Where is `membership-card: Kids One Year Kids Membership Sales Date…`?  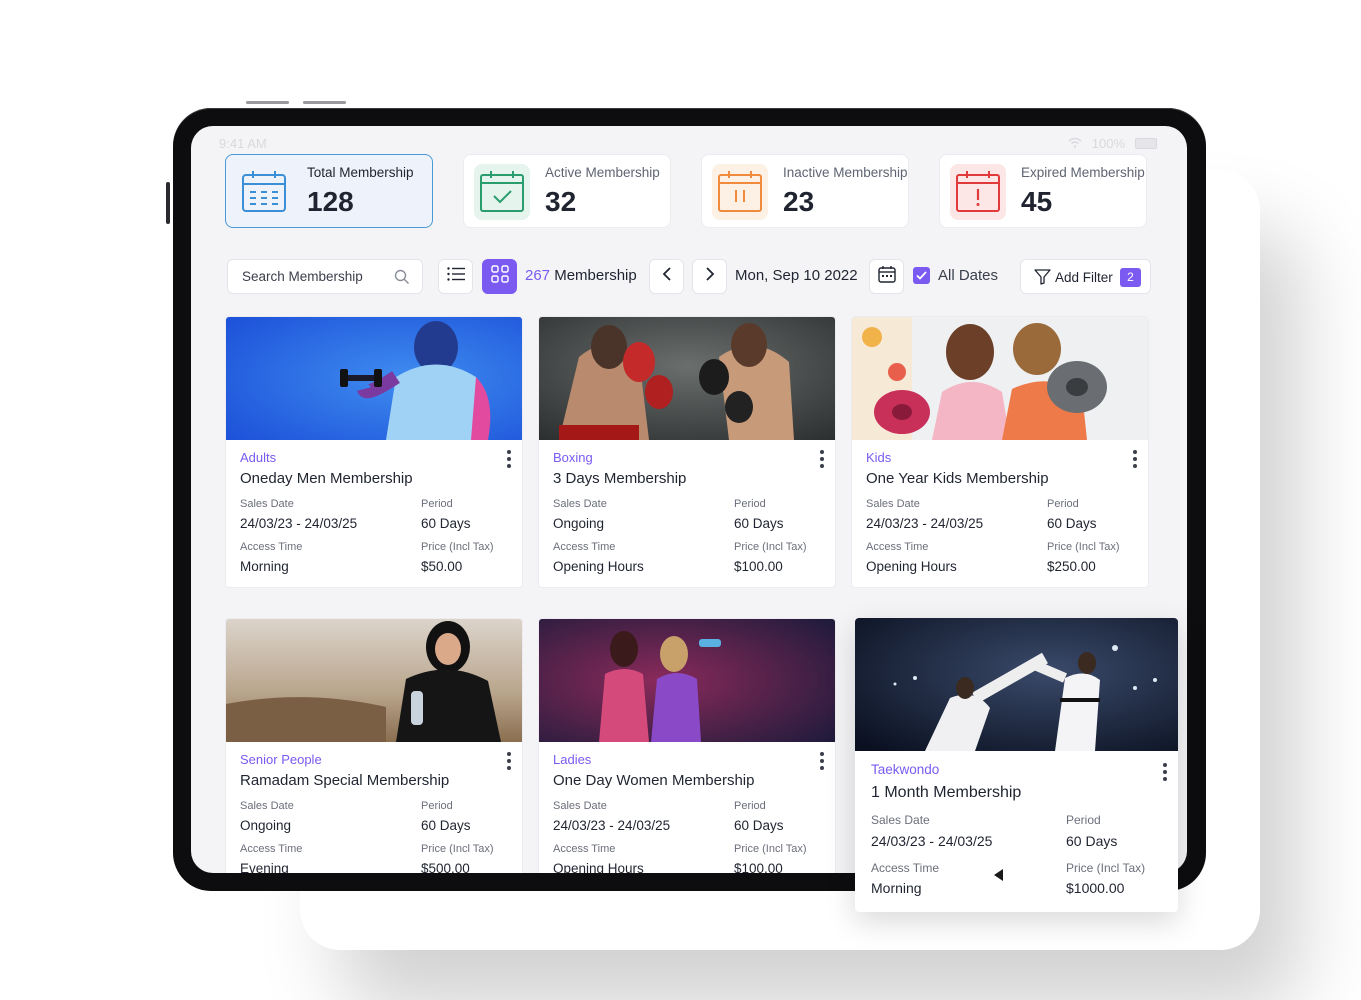 membership-card: Kids One Year Kids Membership Sales Date… is located at coordinates (1000, 452).